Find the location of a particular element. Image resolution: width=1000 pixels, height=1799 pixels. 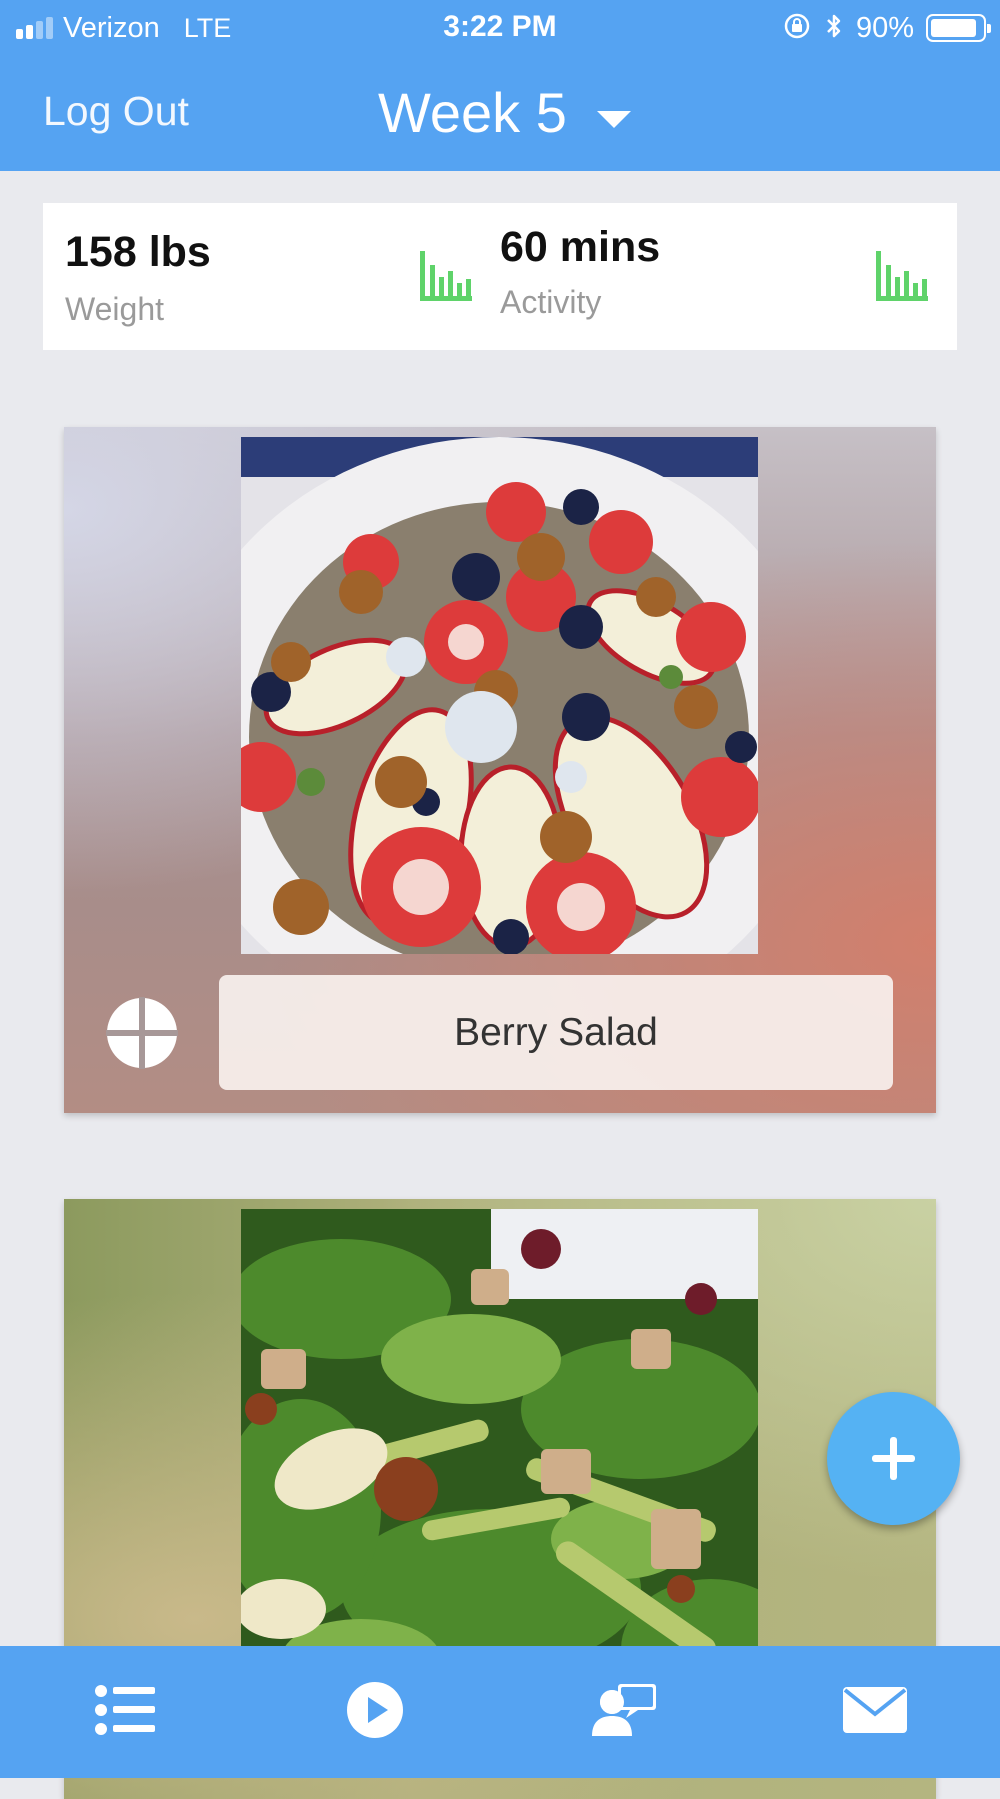

mail-icon is located at coordinates (875, 1712).